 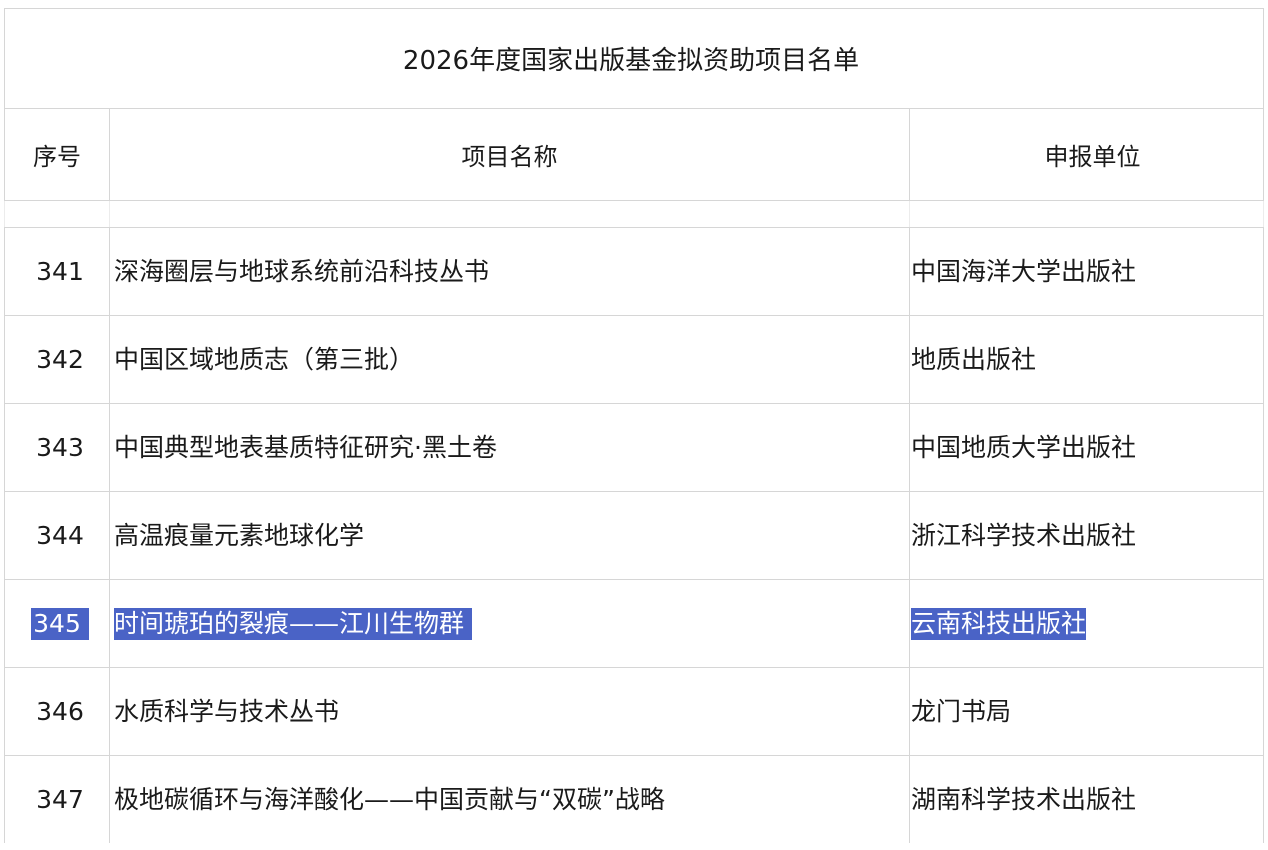 What do you see at coordinates (57, 157) in the screenshot?
I see `header-index-label: 序号` at bounding box center [57, 157].